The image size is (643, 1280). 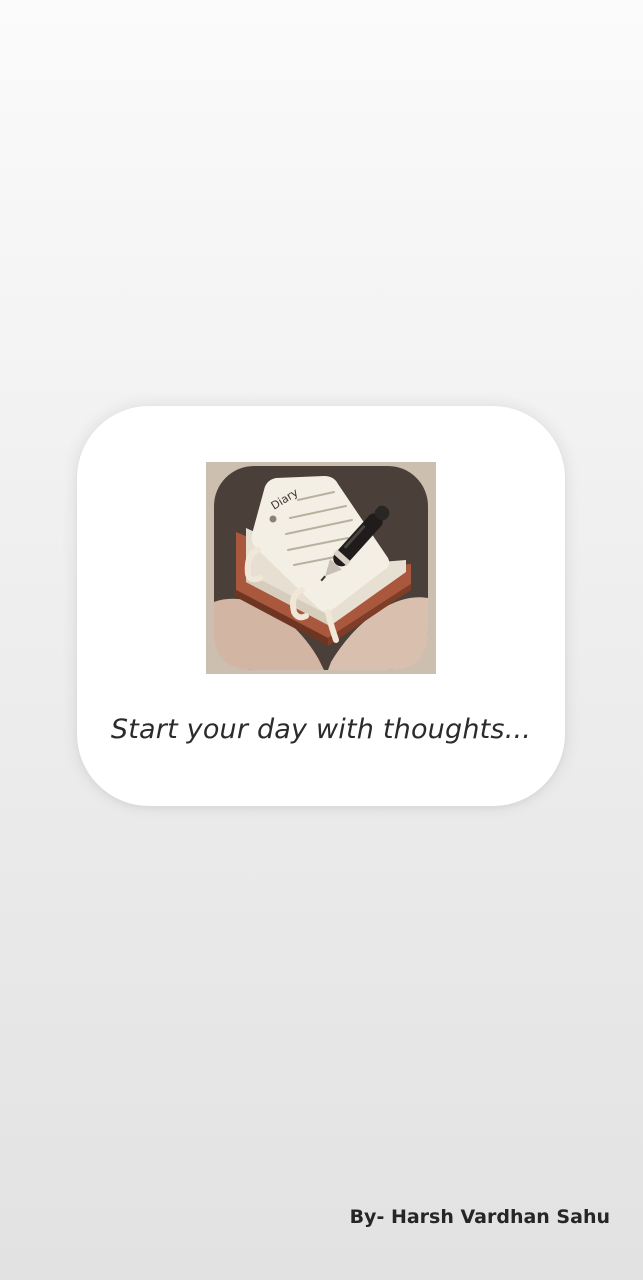 I want to click on author-credit: By- Harsh Vardhan Sahu, so click(x=479, y=1217).